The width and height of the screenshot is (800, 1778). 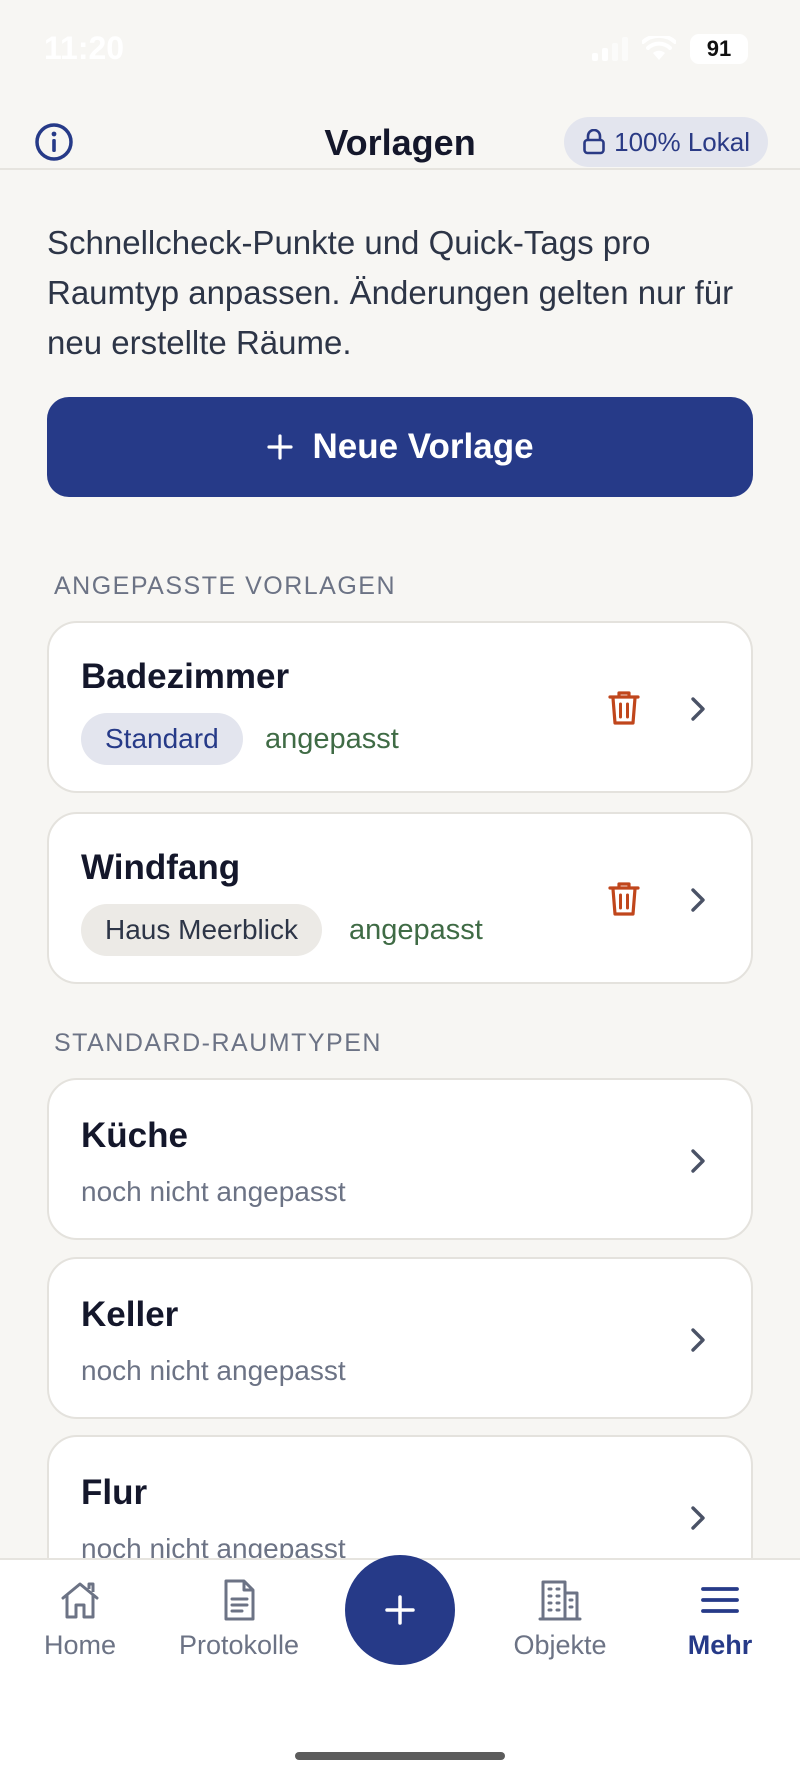 I want to click on card-title: Badezimmer, so click(x=185, y=676).